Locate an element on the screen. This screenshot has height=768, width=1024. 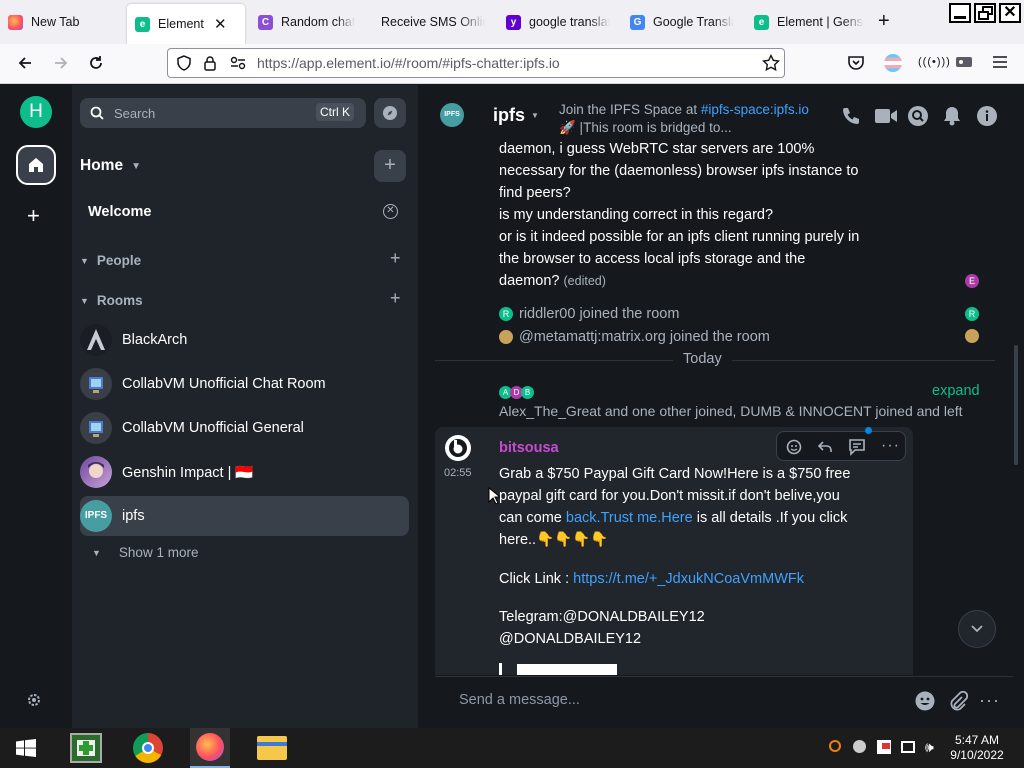
add-room-plus-icon: + is located at coordinates (390, 166).